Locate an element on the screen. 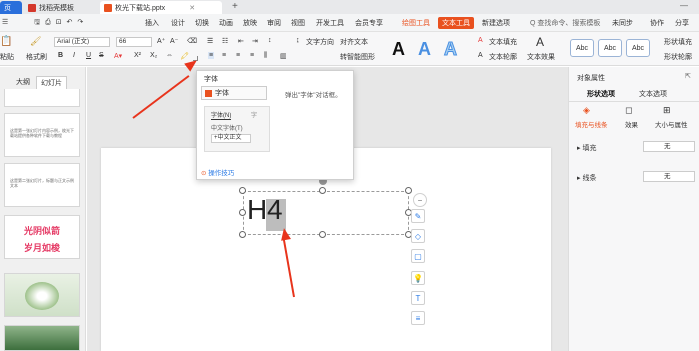 The height and width of the screenshot is (351, 699). undo-icon: ↶ is located at coordinates (70, 22).